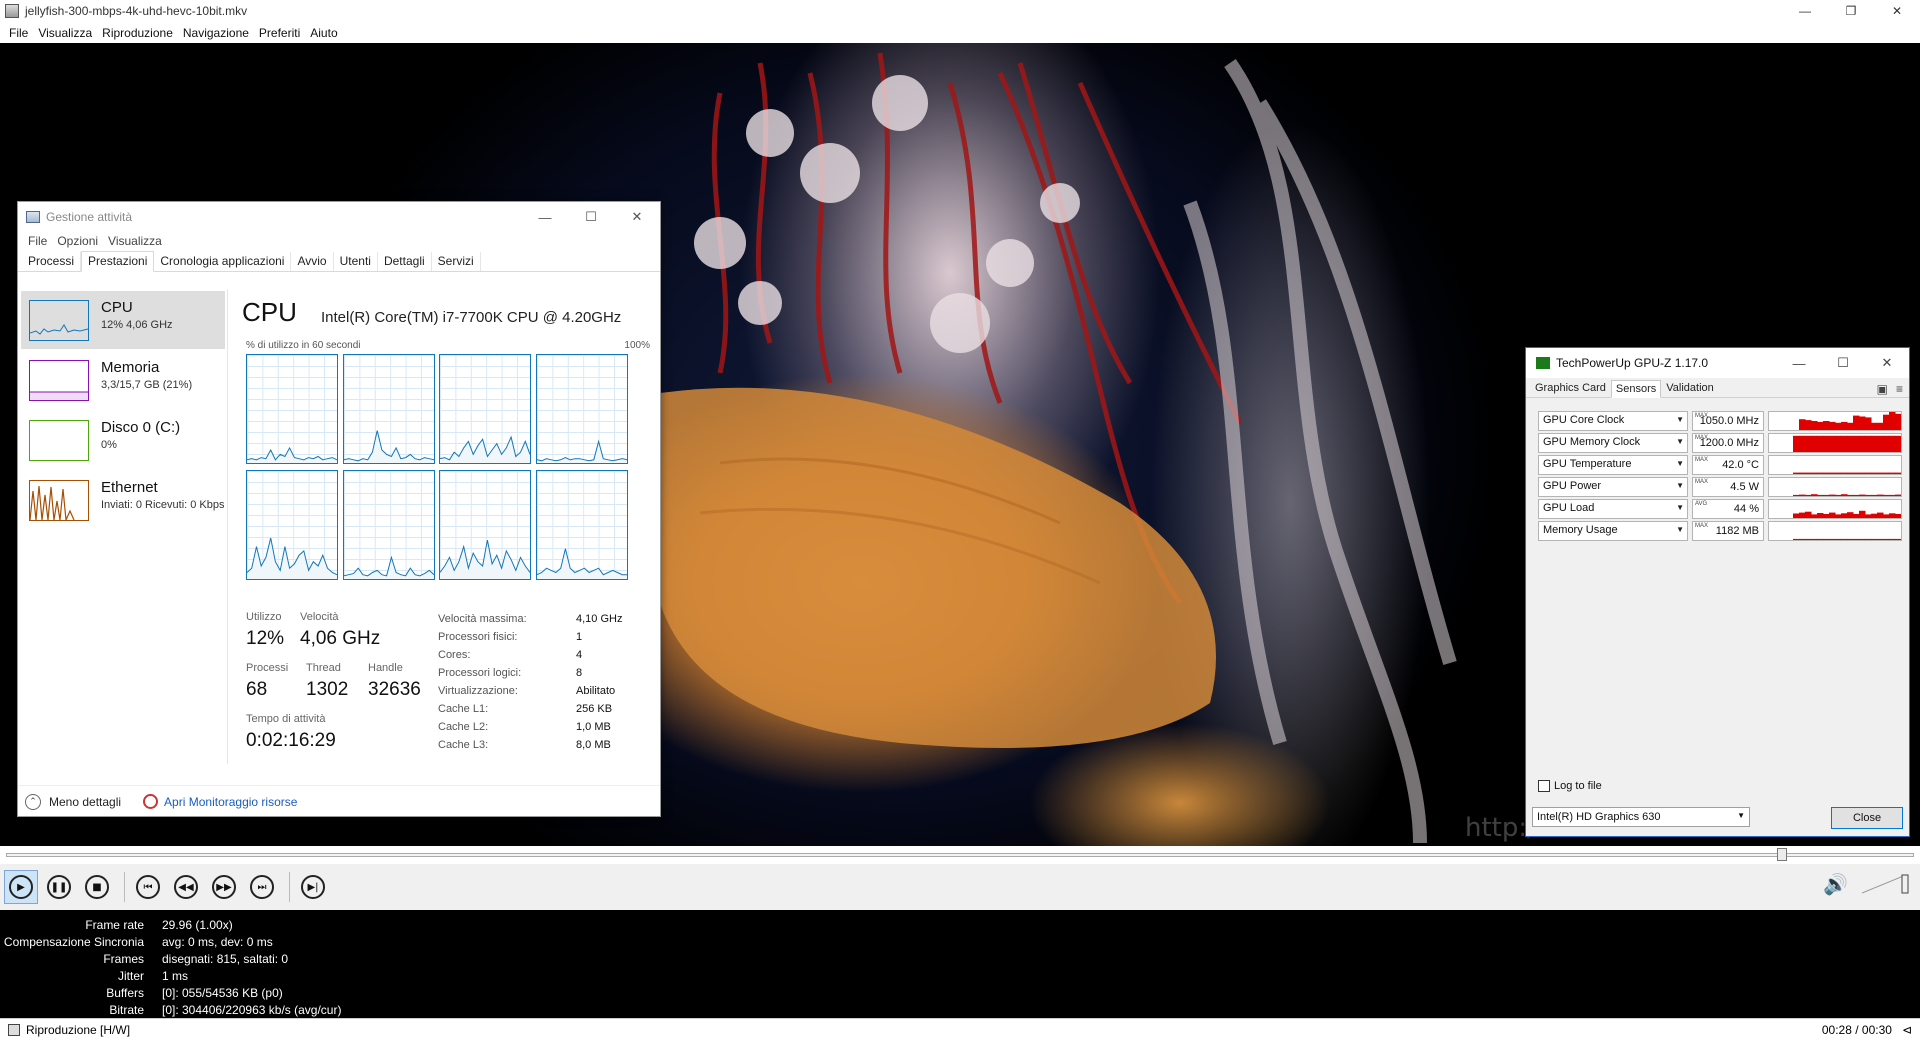 The width and height of the screenshot is (1920, 1041). What do you see at coordinates (289, 887) in the screenshot?
I see `separator` at bounding box center [289, 887].